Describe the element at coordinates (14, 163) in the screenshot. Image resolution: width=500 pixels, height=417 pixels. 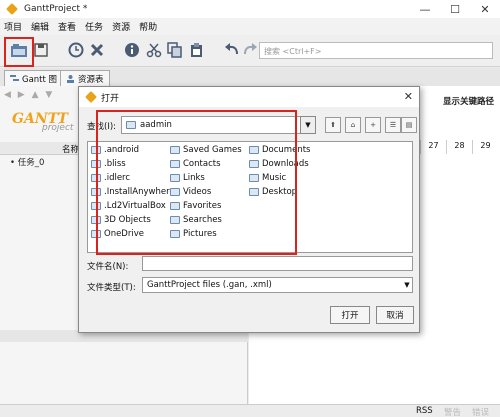
I see `tree-expand-icon: •` at that location.